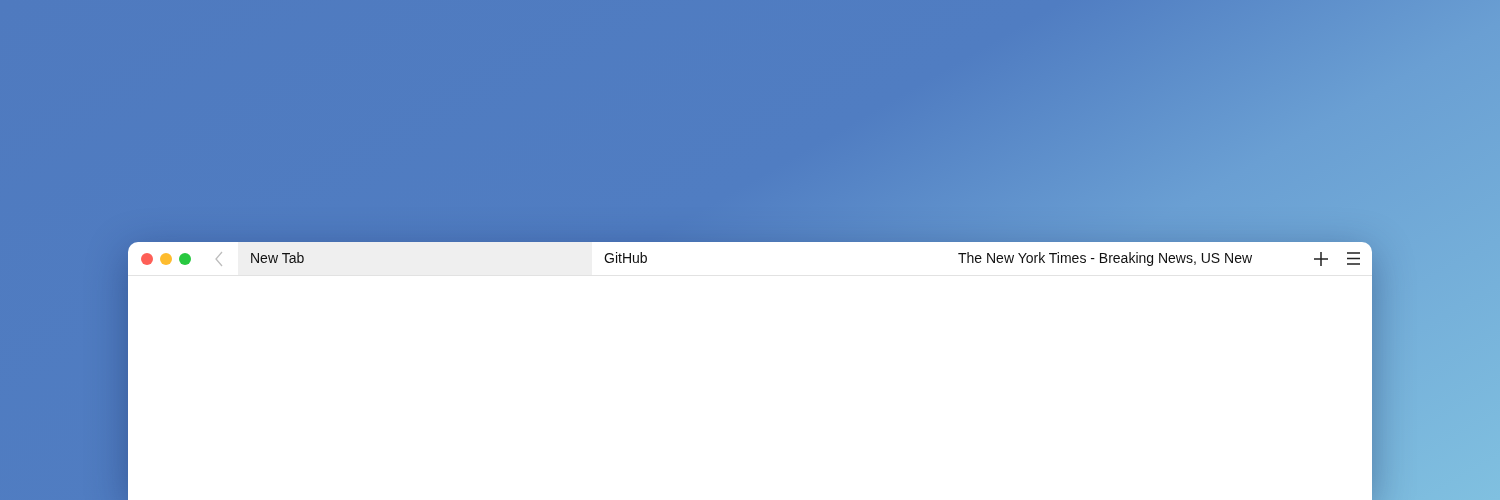  I want to click on close-icon, so click(147, 258).